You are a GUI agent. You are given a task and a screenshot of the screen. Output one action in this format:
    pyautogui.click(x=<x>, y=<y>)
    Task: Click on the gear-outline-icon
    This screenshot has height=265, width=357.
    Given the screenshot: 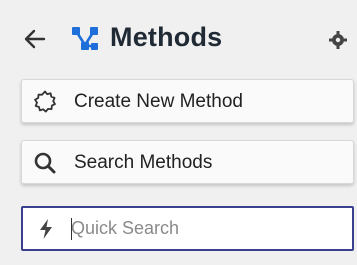 What is the action you would take?
    pyautogui.click(x=45, y=102)
    